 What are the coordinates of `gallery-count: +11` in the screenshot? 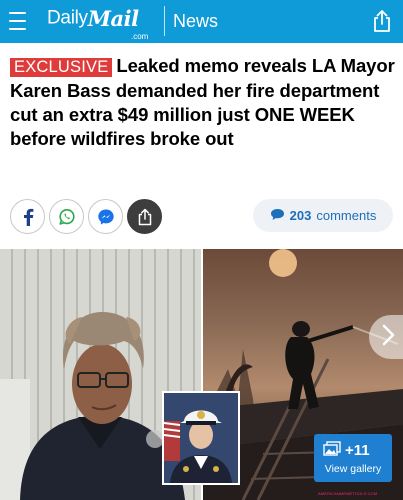 It's located at (357, 450).